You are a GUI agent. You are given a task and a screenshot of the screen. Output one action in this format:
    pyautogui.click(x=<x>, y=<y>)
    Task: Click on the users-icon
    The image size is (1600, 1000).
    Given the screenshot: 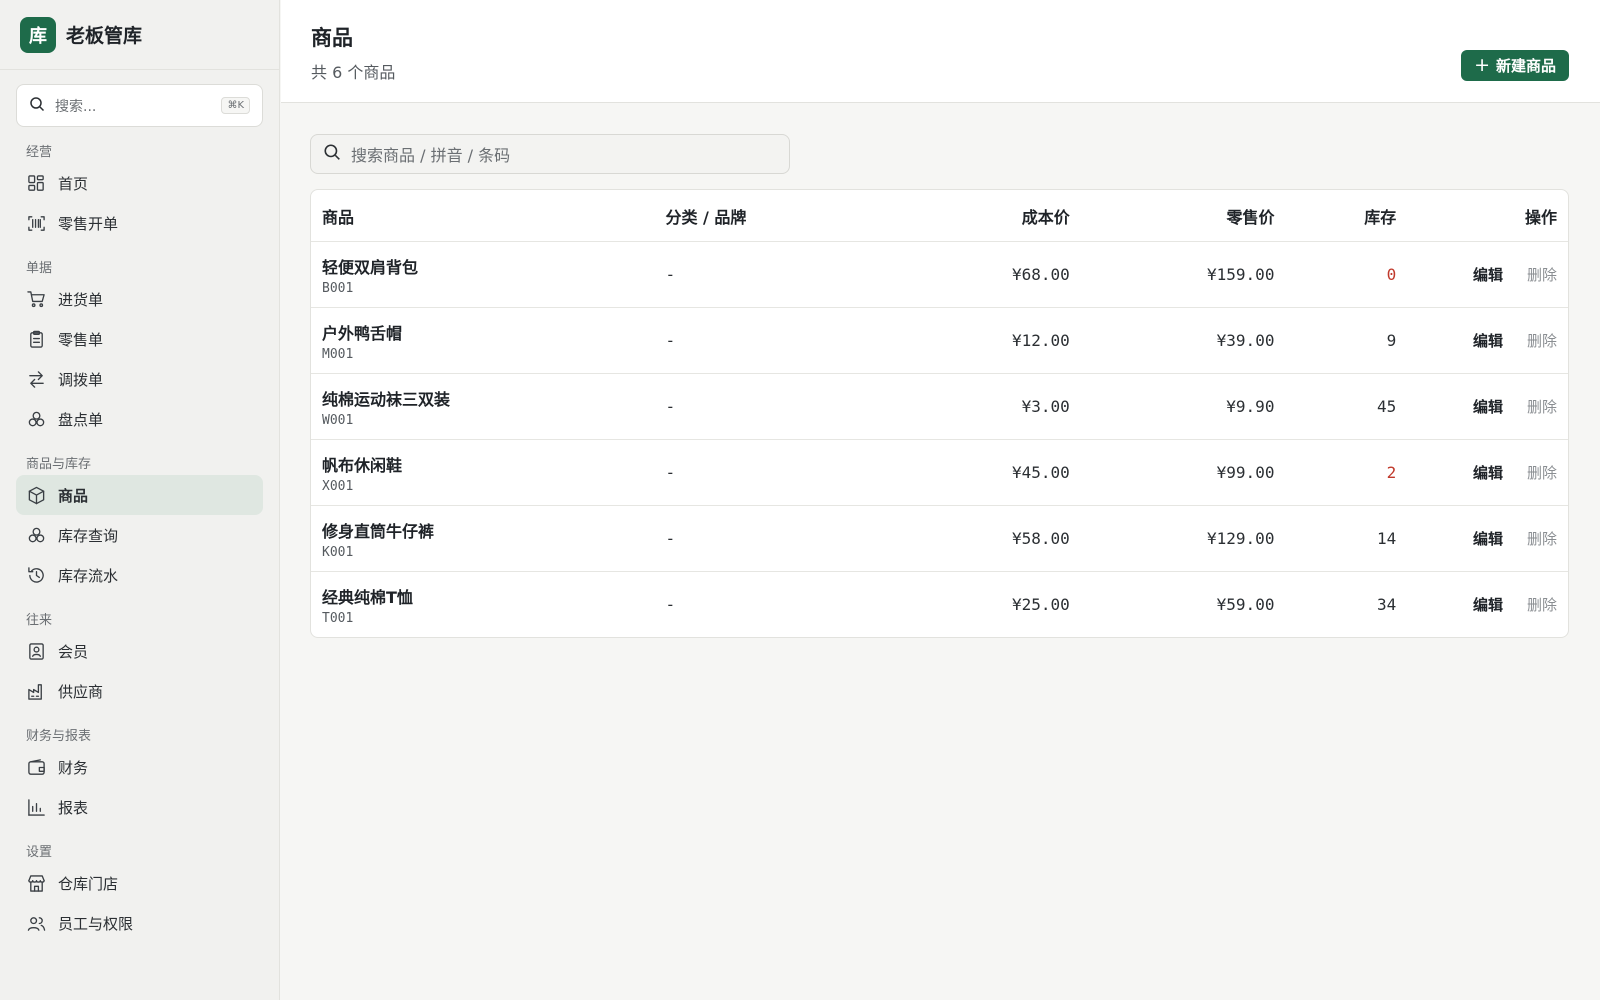 What is the action you would take?
    pyautogui.click(x=36, y=923)
    